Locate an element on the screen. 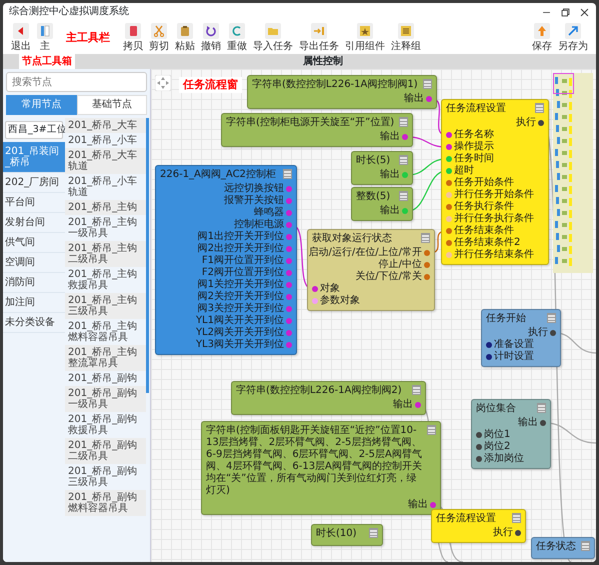 Image resolution: width=599 pixels, height=565 pixels. flow-node: 岗位集合 输出 岗位1 岗位2 添加岗位 is located at coordinates (511, 434).